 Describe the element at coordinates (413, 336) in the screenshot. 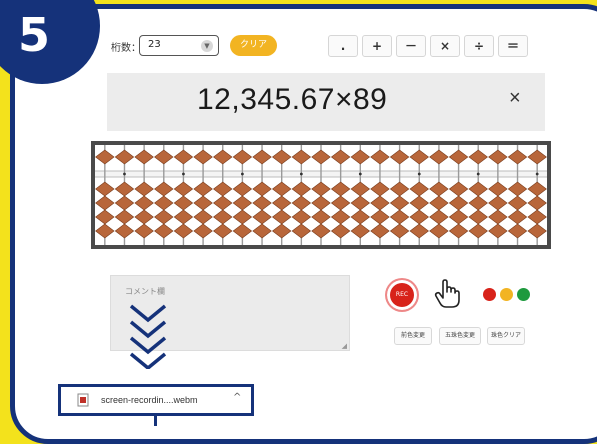

I see `change-upper-color-button: 前色変更` at that location.